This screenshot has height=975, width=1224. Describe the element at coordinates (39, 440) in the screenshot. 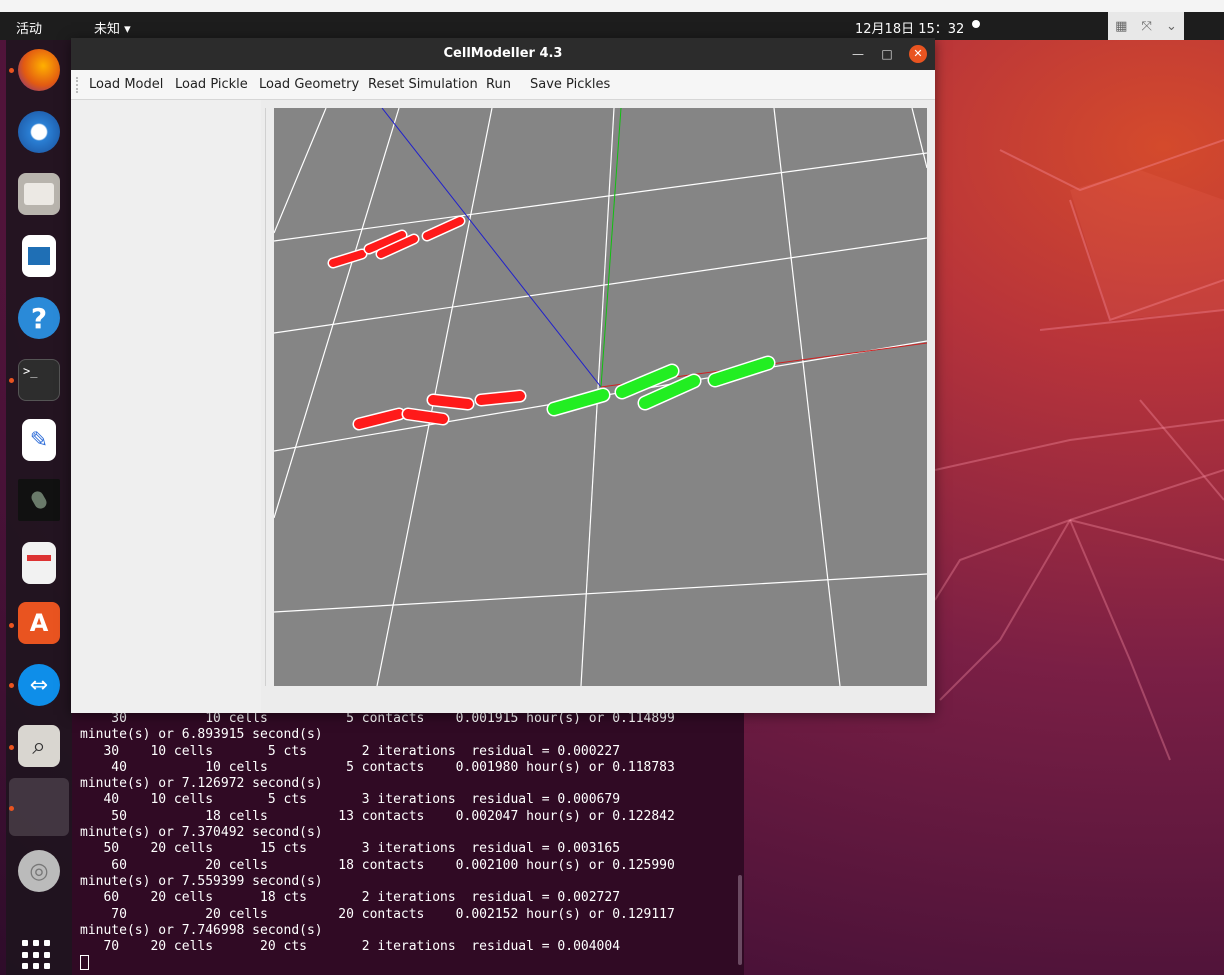

I see `text-editor-icon: ✎` at that location.